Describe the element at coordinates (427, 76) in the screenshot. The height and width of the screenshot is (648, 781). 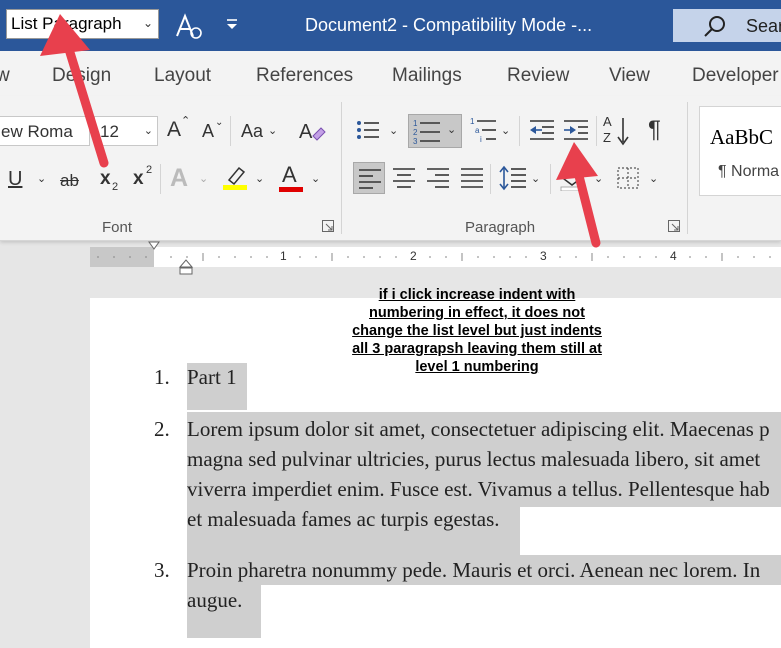
I see `tab-mailings: Mailings` at that location.